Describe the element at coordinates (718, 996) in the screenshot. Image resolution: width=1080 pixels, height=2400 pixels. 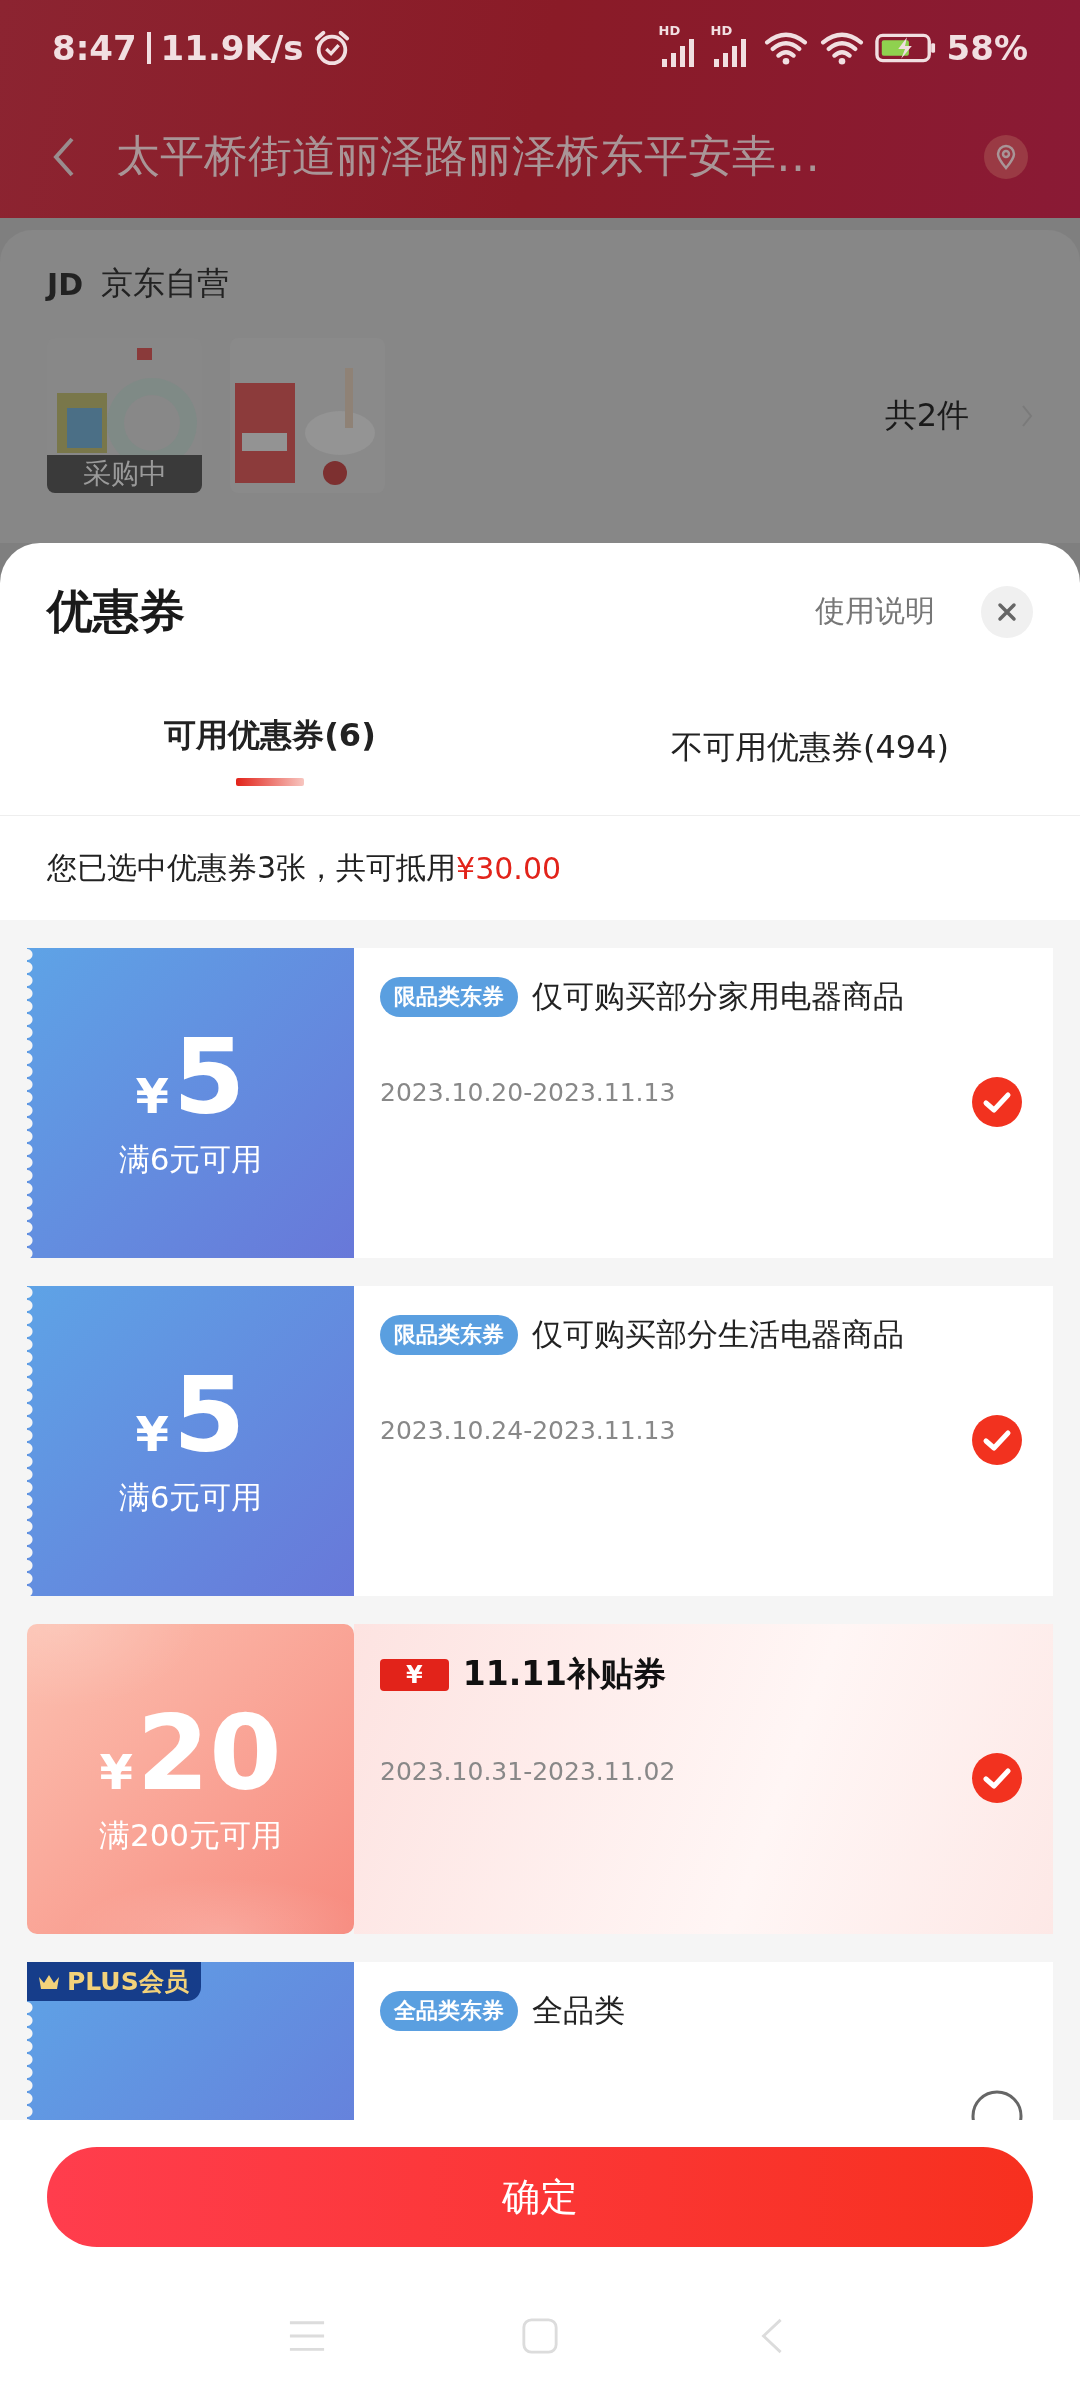
I see `coupon-title: 仅可购买部分家用电器商品` at that location.